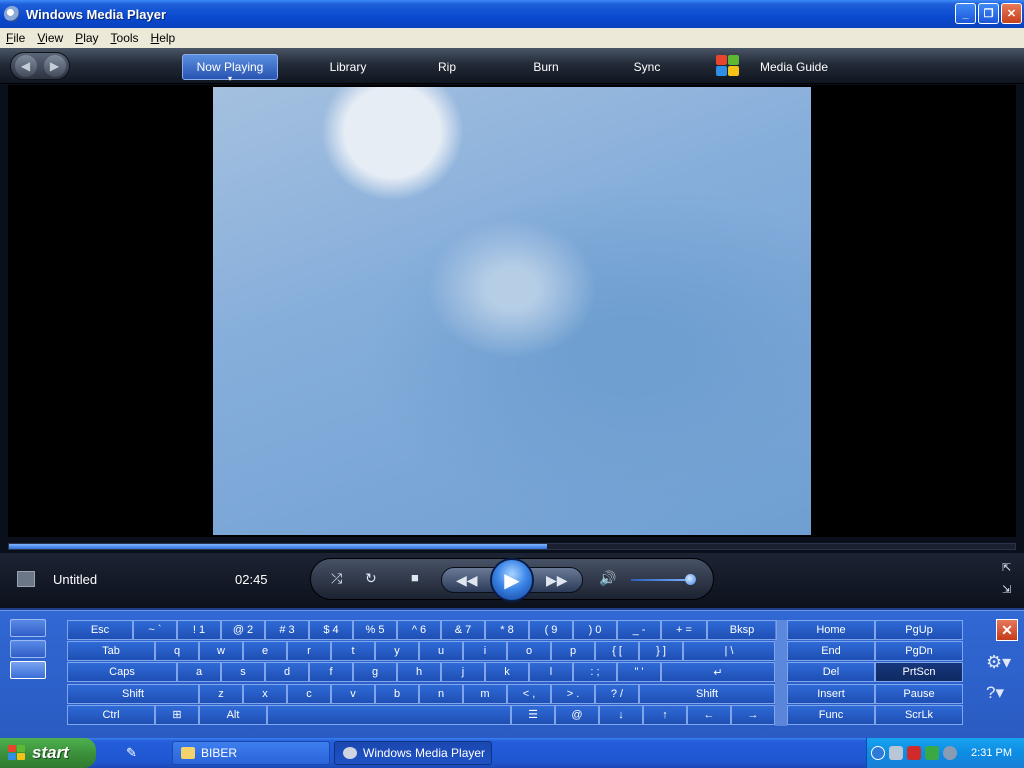 This screenshot has width=1024, height=768. I want to click on key-tab: Tab, so click(111, 651).